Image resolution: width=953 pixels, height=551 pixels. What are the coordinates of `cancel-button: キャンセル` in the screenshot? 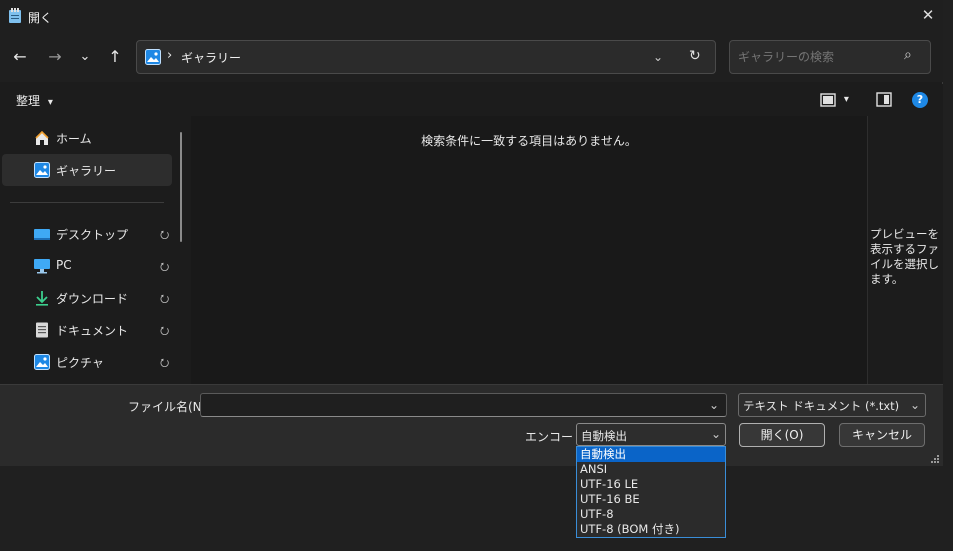 It's located at (882, 435).